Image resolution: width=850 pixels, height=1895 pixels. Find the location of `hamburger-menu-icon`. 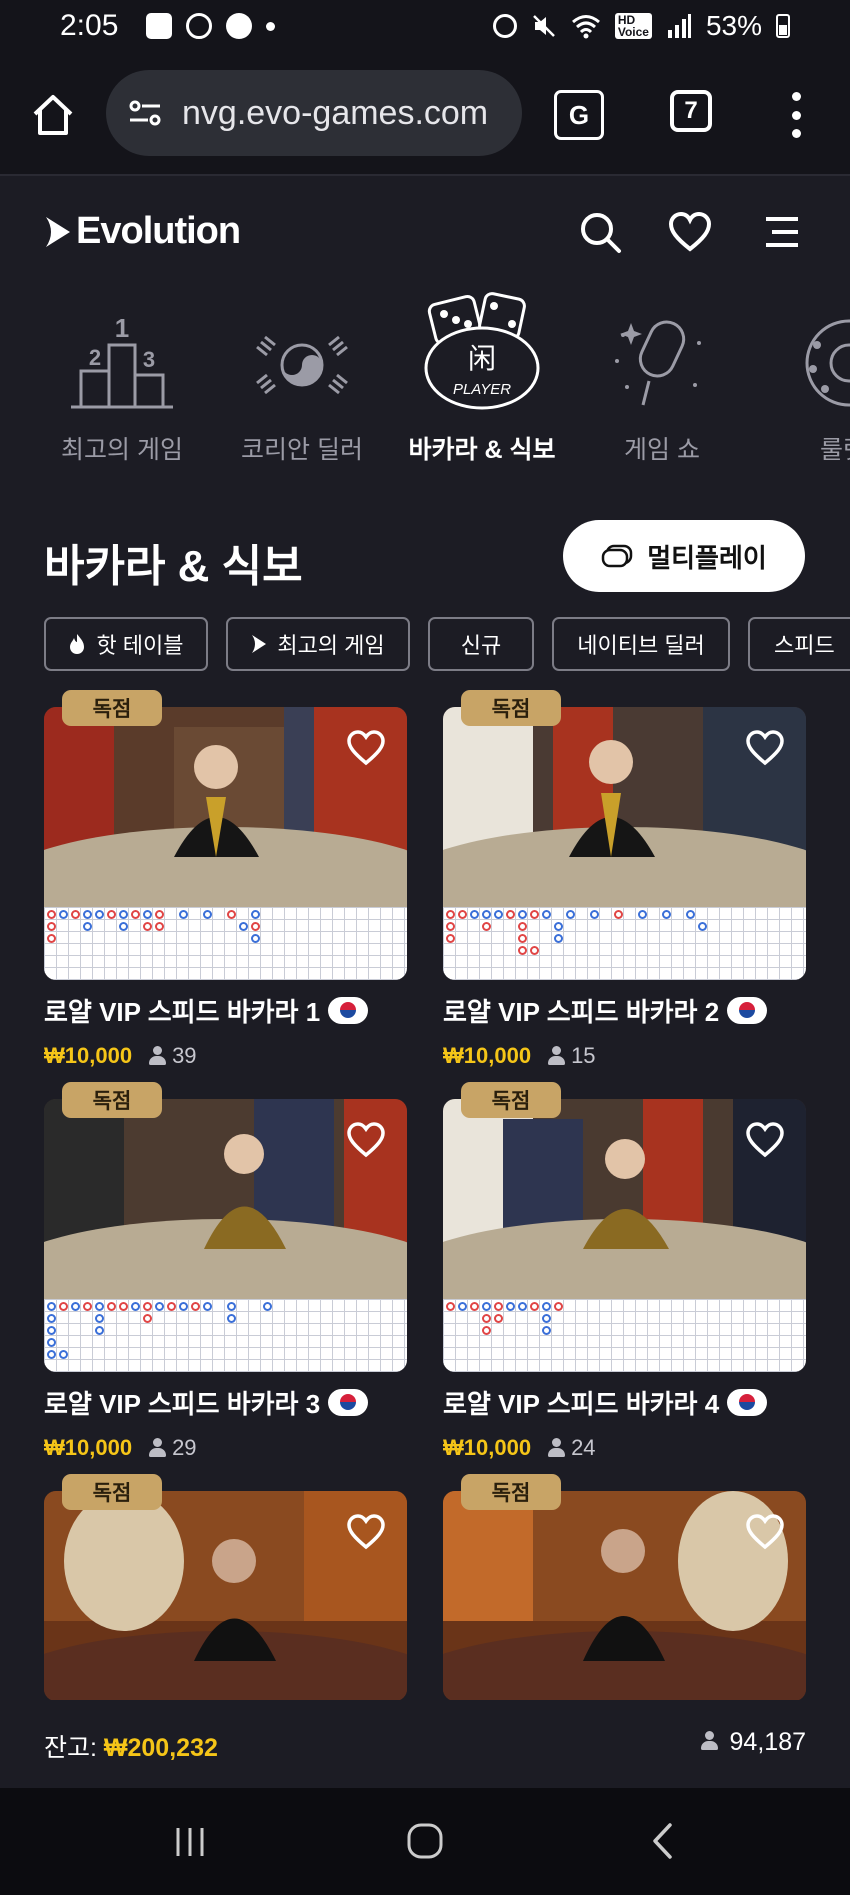

hamburger-menu-icon is located at coordinates (780, 232).